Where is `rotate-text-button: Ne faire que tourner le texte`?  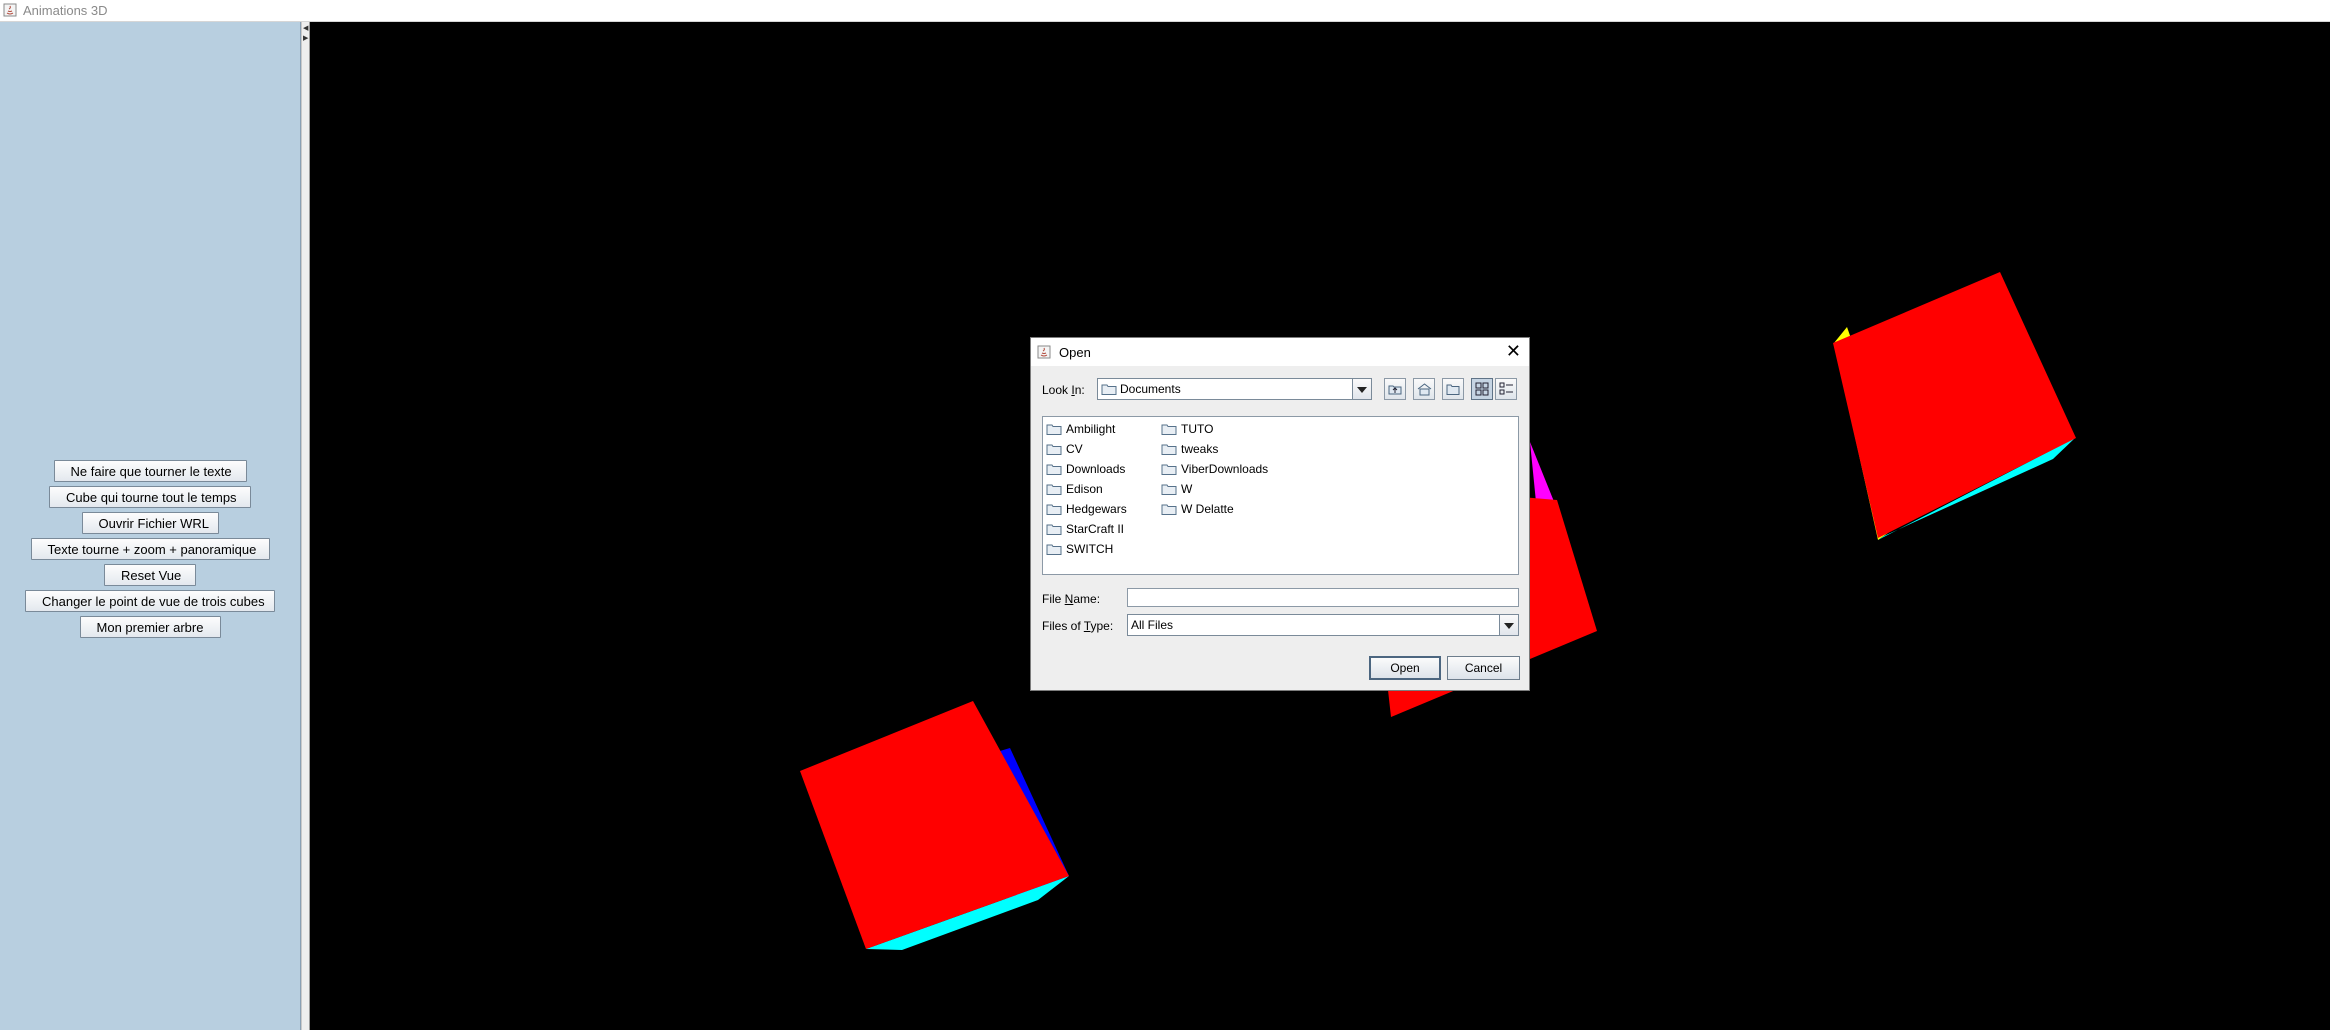 rotate-text-button: Ne faire que tourner le texte is located at coordinates (150, 471).